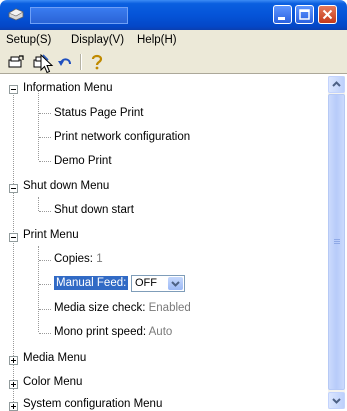  I want to click on media-size-check-value: Enabled, so click(169, 308).